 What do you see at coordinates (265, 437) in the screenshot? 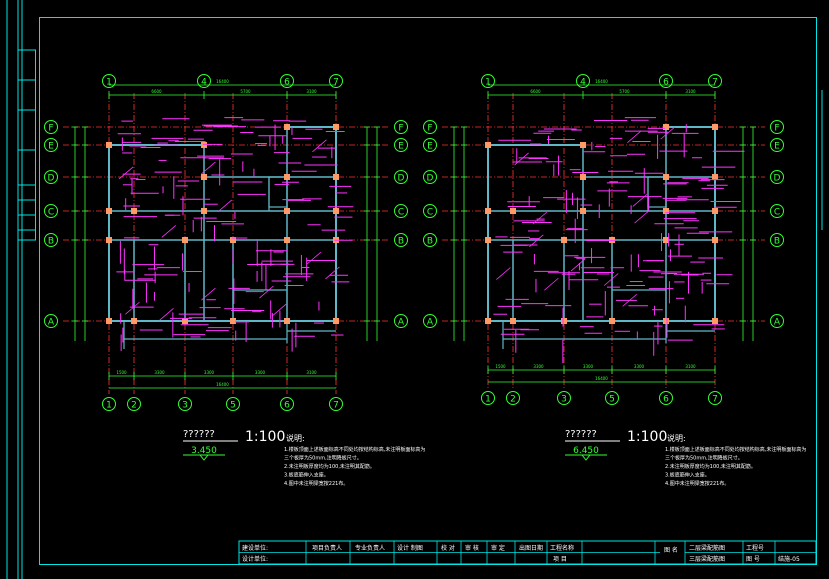
I see `plan-scale: 1:100` at bounding box center [265, 437].